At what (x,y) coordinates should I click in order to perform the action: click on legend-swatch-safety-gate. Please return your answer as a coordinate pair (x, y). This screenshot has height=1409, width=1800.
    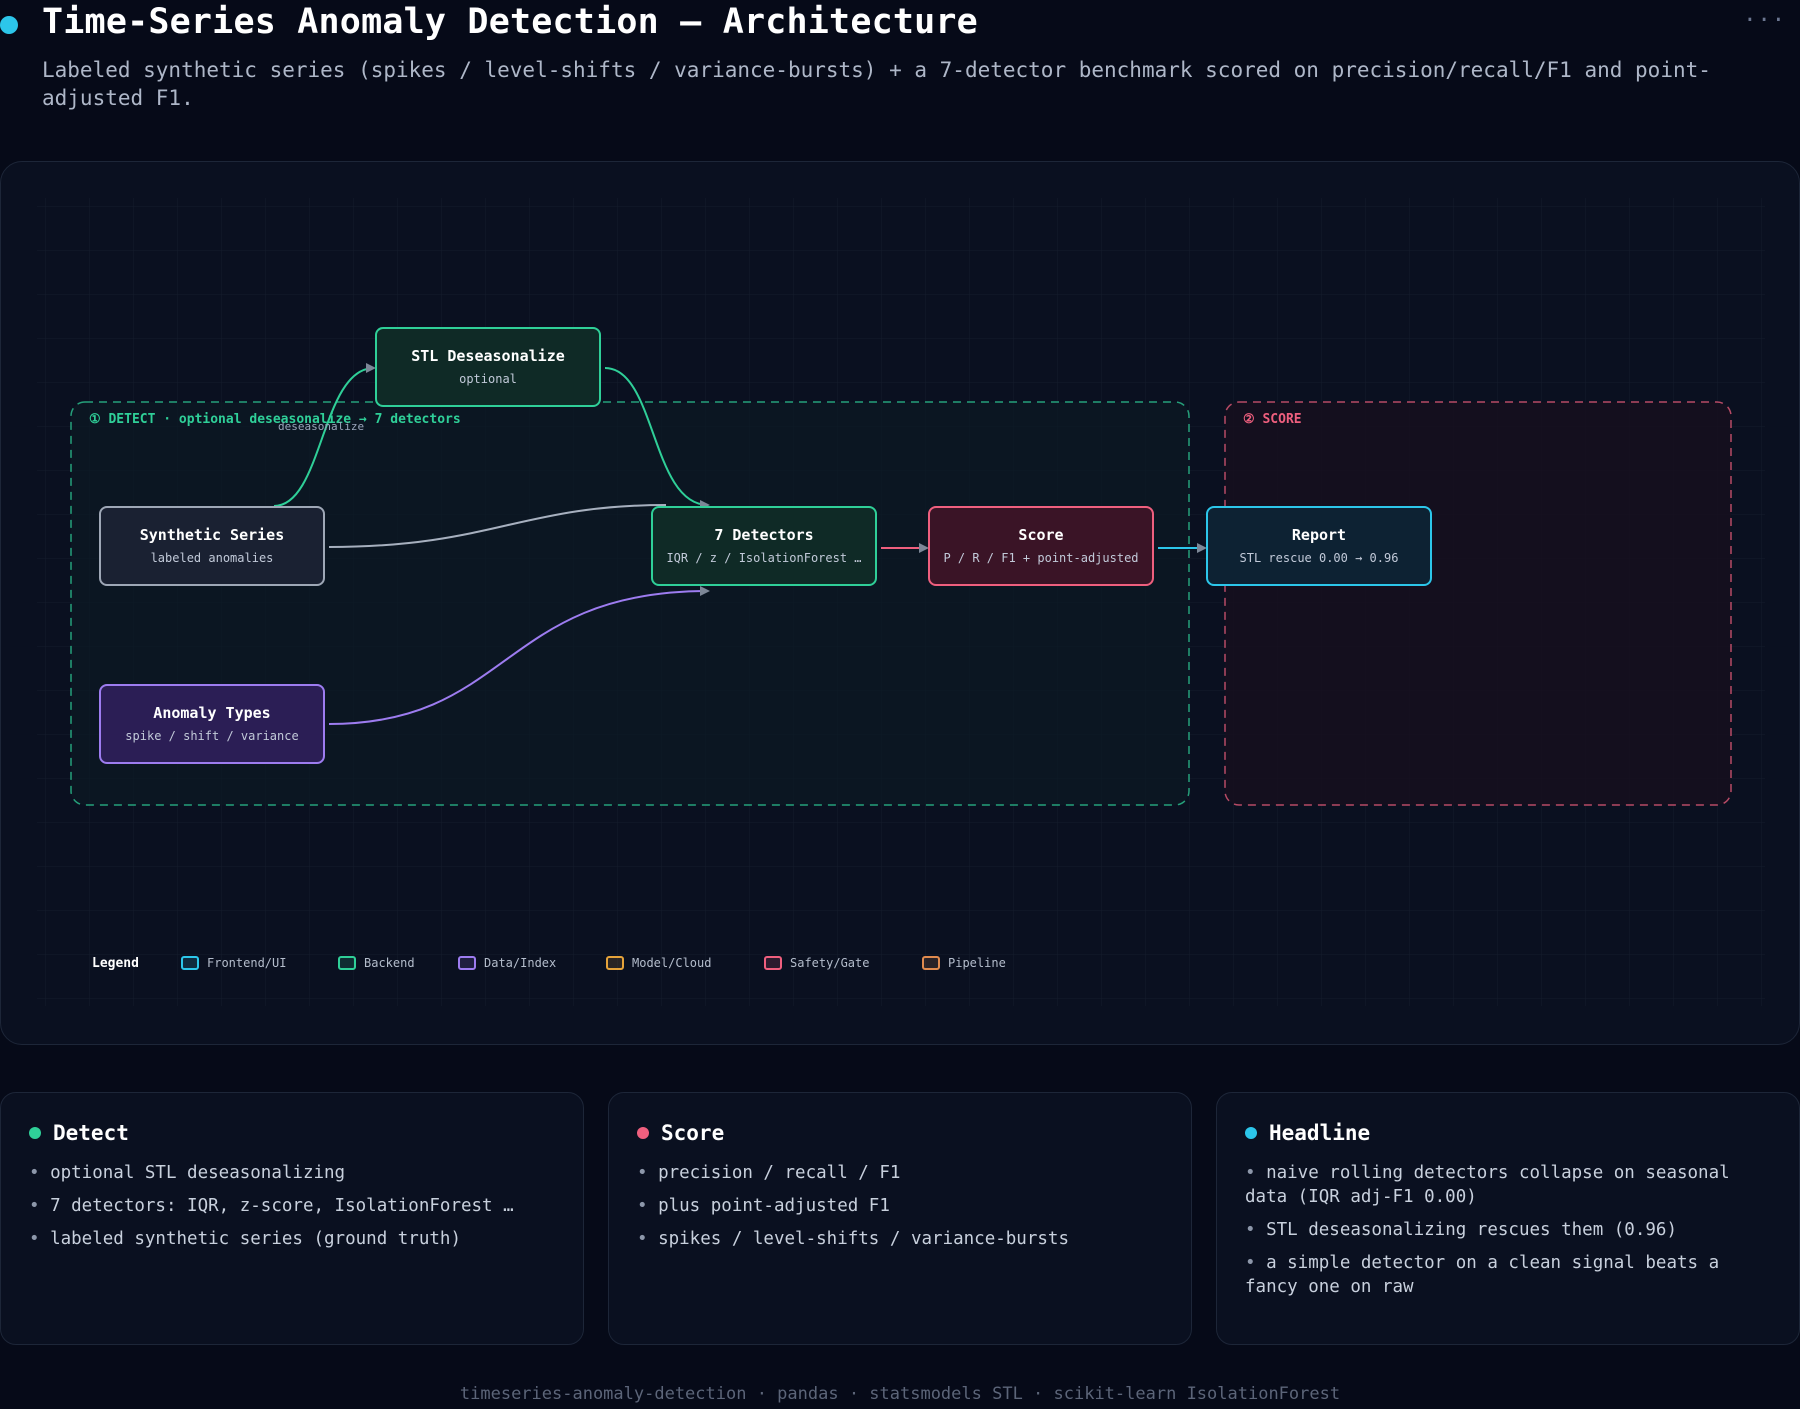
    Looking at the image, I should click on (773, 963).